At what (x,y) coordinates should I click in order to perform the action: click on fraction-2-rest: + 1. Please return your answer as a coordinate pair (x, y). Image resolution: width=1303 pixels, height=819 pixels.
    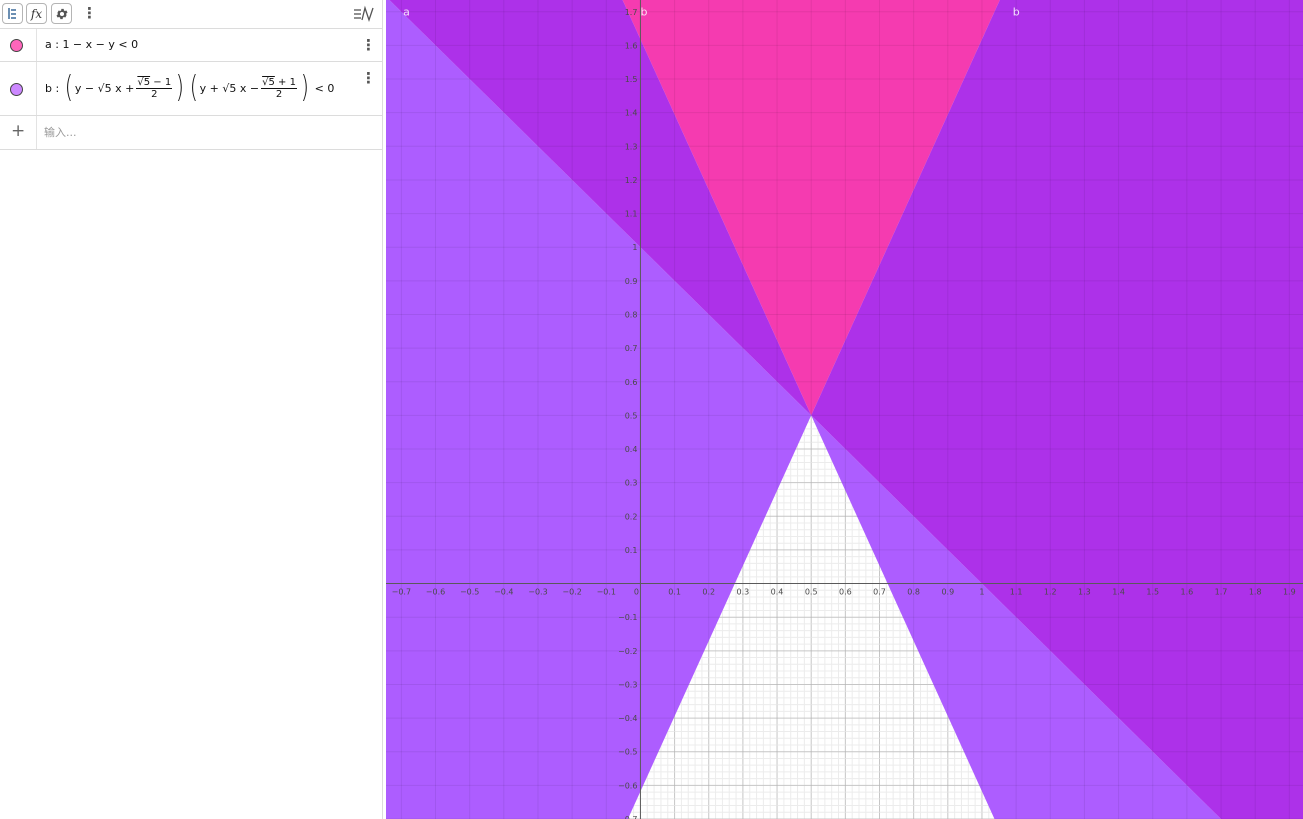
    Looking at the image, I should click on (285, 82).